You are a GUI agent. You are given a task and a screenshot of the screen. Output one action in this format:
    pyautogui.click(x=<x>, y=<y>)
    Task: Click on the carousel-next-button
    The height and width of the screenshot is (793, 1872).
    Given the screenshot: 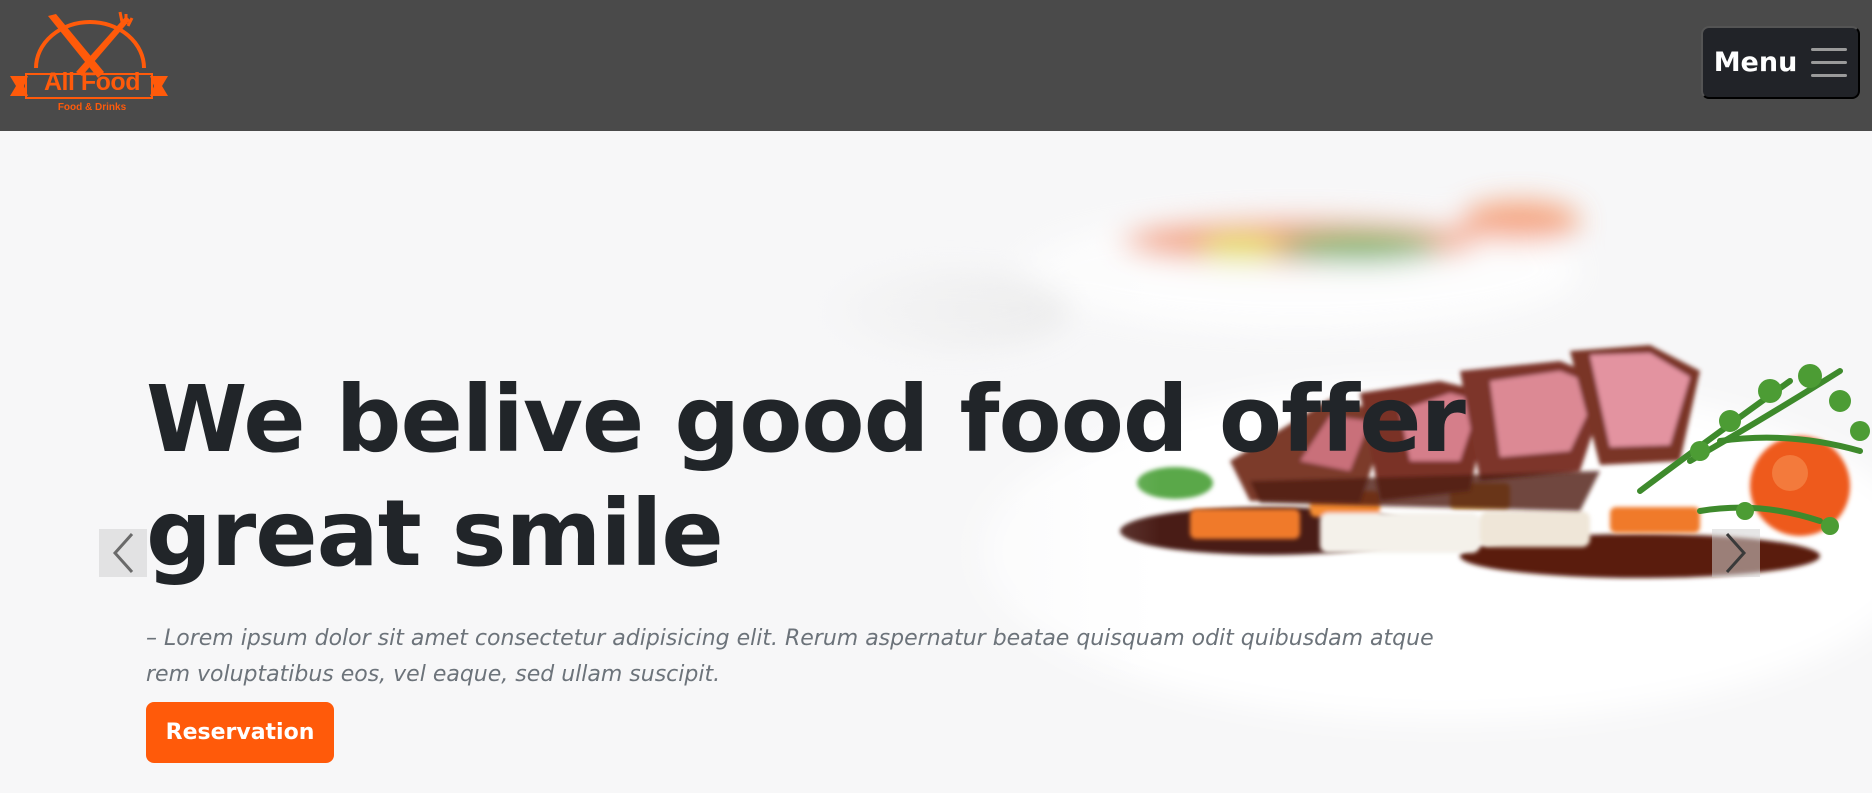 What is the action you would take?
    pyautogui.click(x=1736, y=553)
    